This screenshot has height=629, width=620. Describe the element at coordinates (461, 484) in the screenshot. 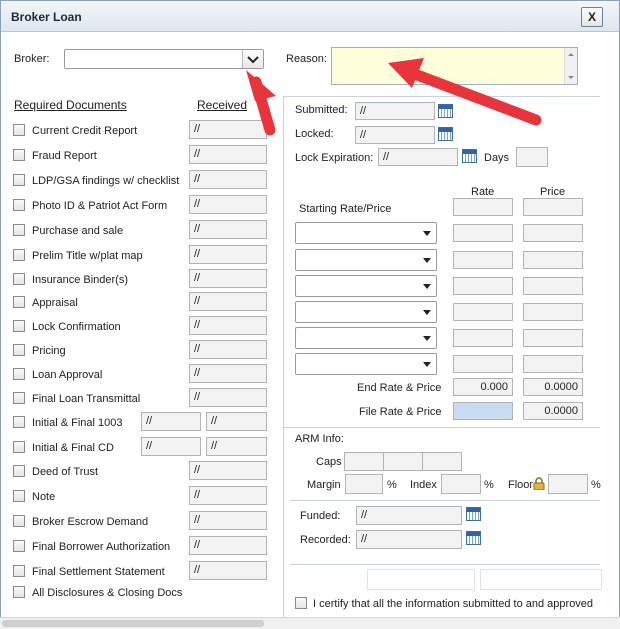

I see `index-field` at that location.